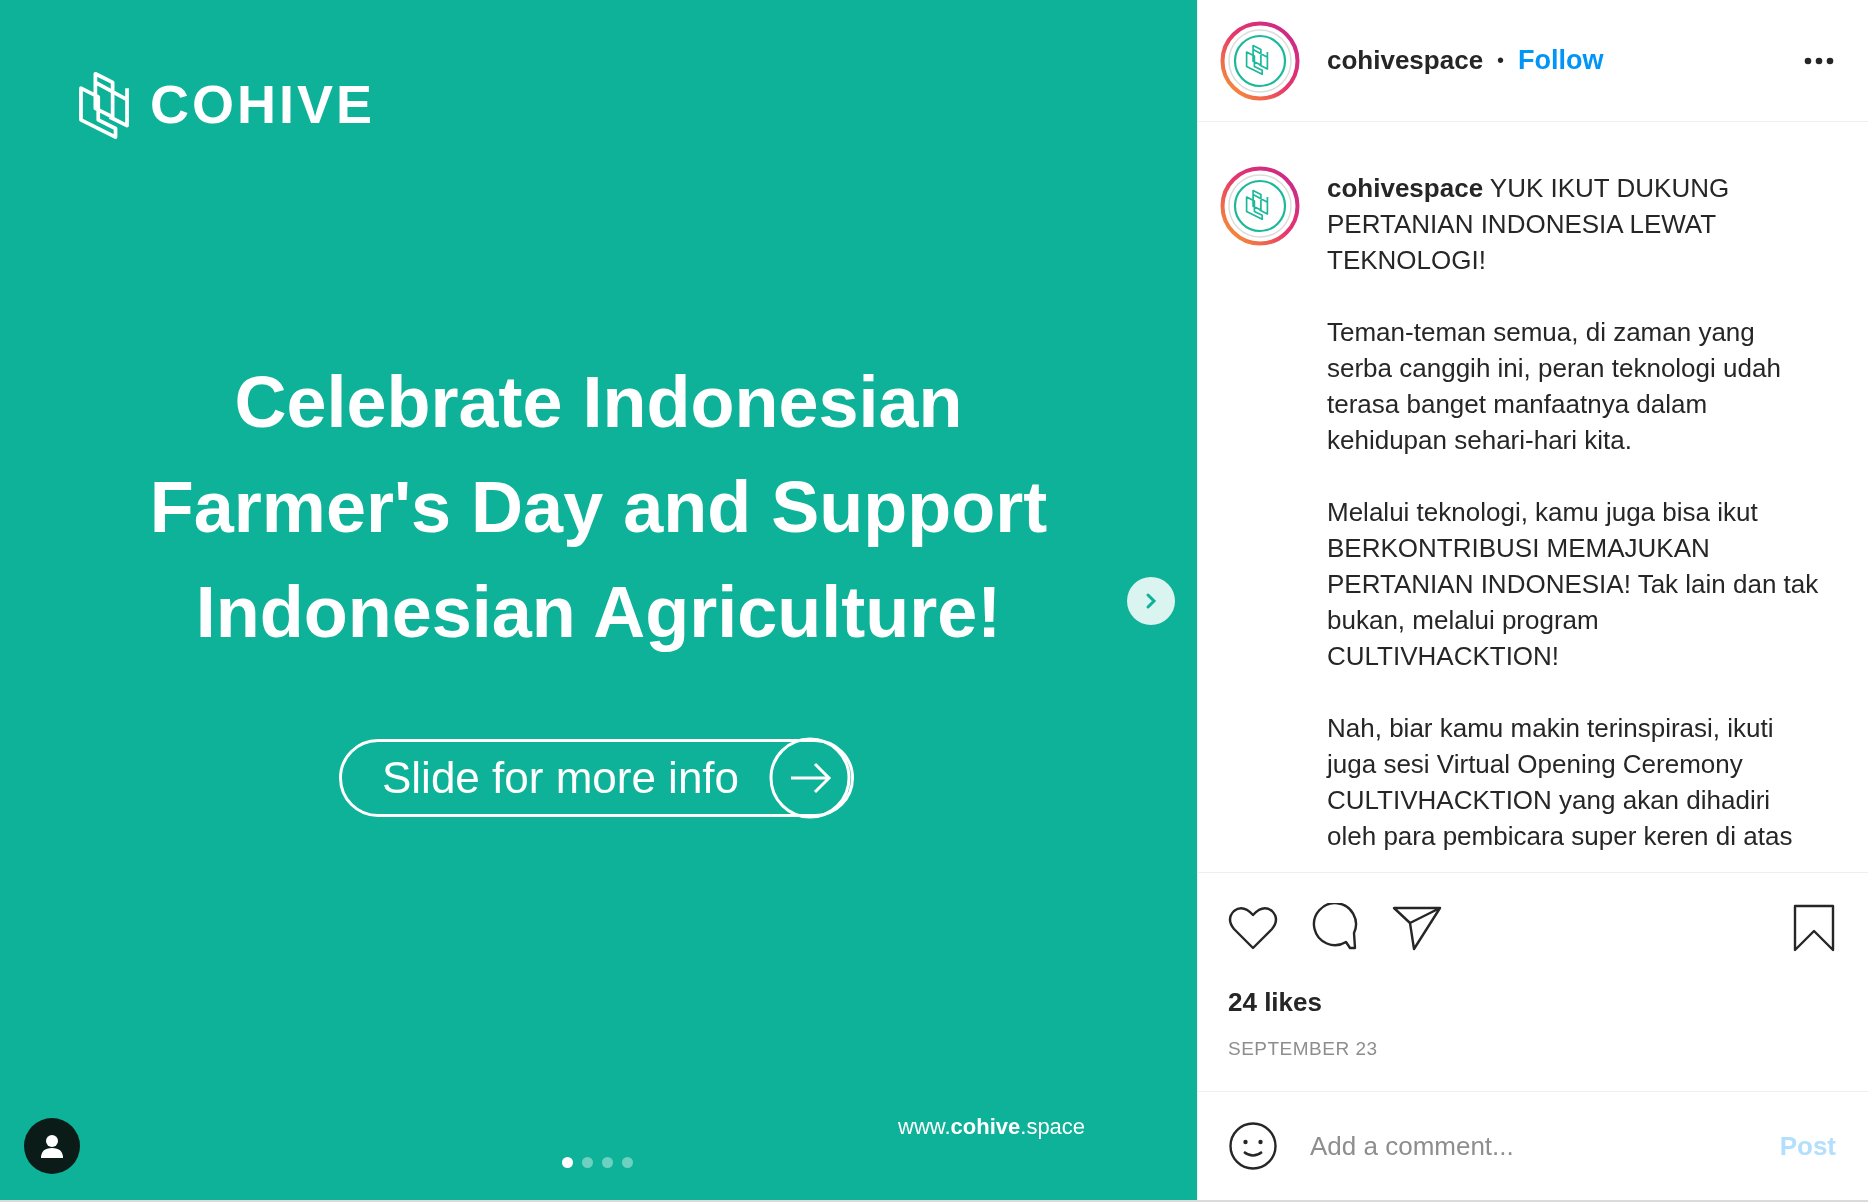 Image resolution: width=1868 pixels, height=1202 pixels. Describe the element at coordinates (1260, 60) in the screenshot. I see `profile-avatar` at that location.